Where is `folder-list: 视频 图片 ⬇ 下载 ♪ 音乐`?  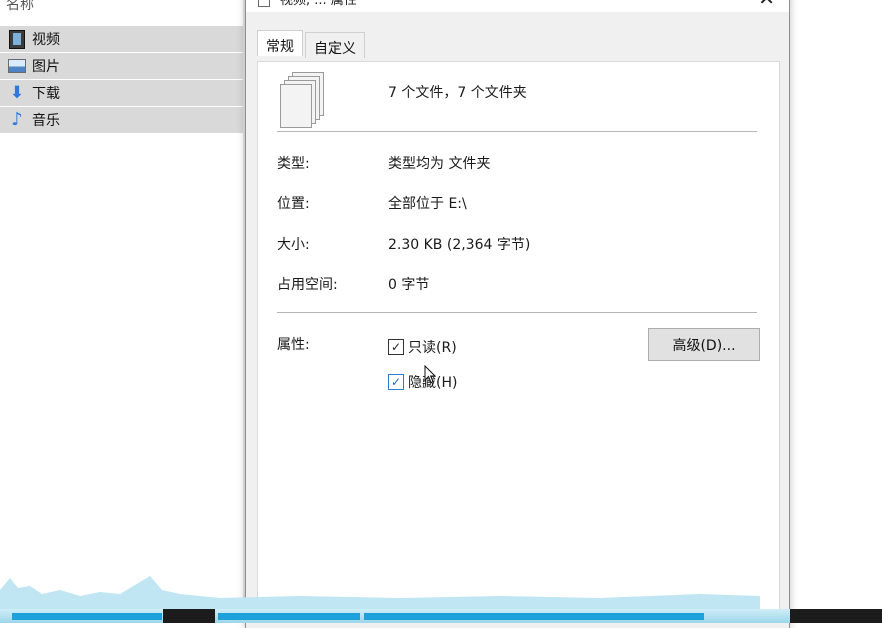
folder-list: 视频 图片 ⬇ 下载 ♪ 音乐 is located at coordinates (122, 80).